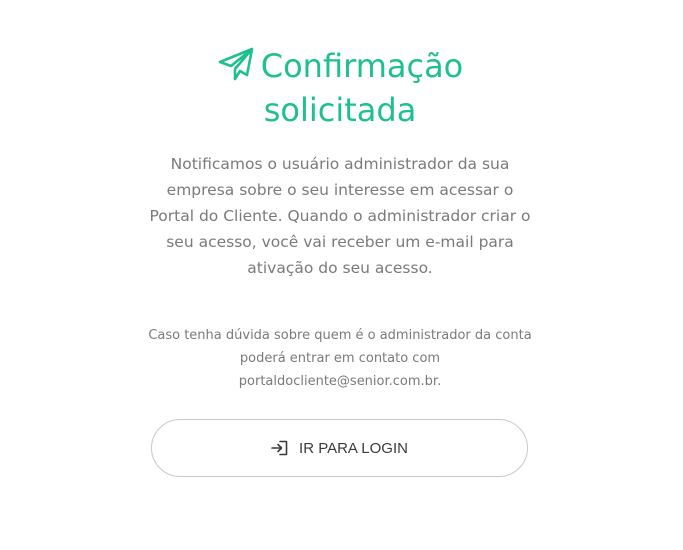 This screenshot has width=683, height=550. I want to click on go-to-login-label: IR PARA LOGIN, so click(353, 448).